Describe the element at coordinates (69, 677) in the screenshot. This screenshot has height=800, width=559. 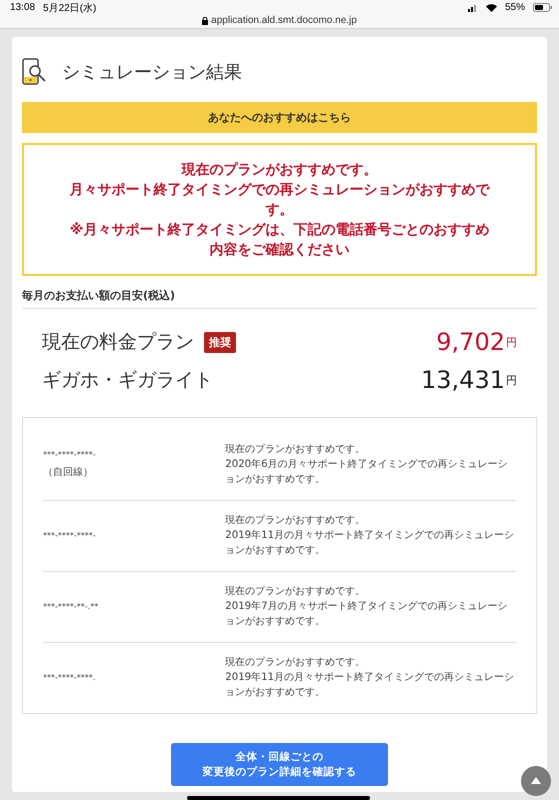
I see `phone-number: ***-****-****.` at that location.